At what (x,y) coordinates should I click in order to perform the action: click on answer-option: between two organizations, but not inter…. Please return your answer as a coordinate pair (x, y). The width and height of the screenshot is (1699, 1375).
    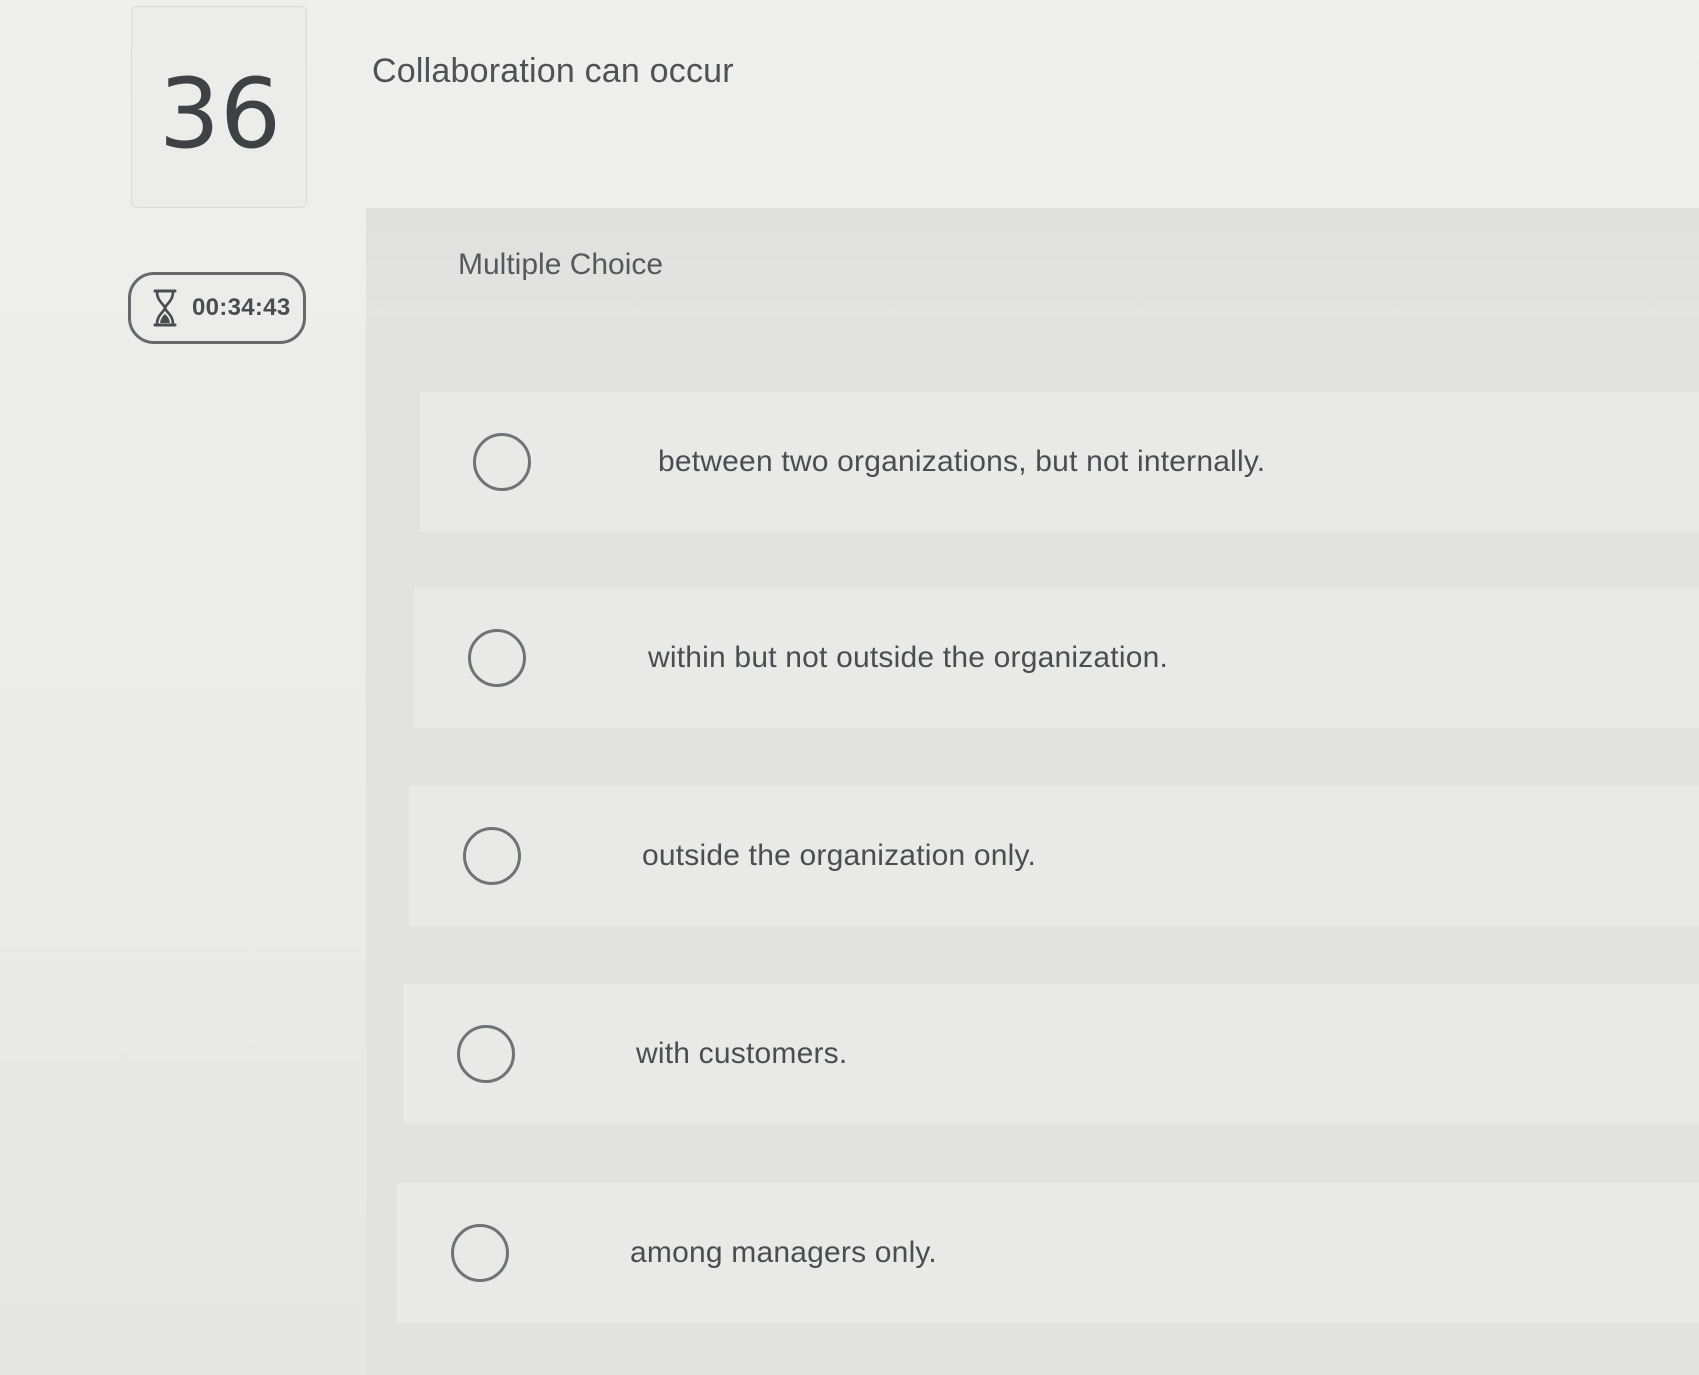
    Looking at the image, I should click on (1059, 462).